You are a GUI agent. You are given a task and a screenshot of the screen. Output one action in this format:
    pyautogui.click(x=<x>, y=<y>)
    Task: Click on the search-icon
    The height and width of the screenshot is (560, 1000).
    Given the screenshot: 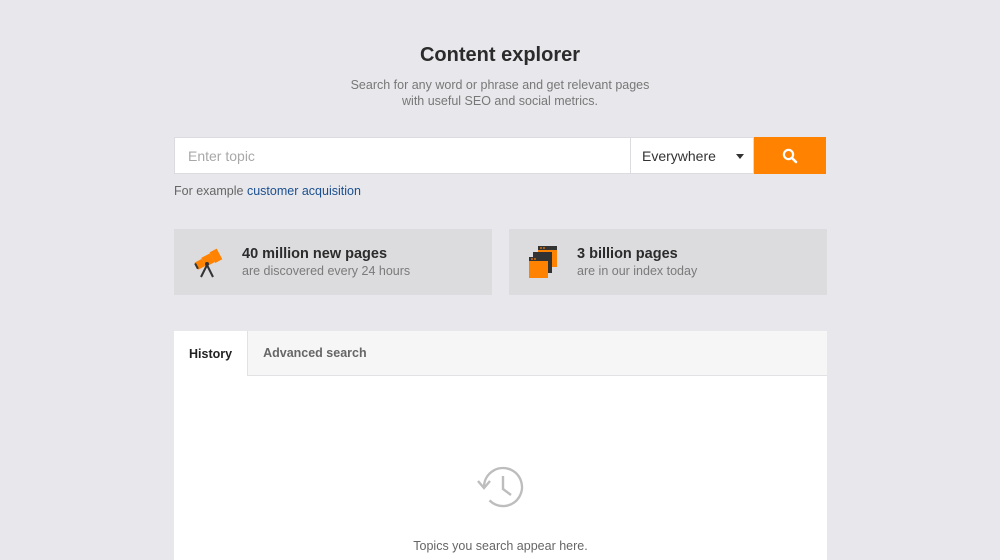 What is the action you would take?
    pyautogui.click(x=790, y=155)
    